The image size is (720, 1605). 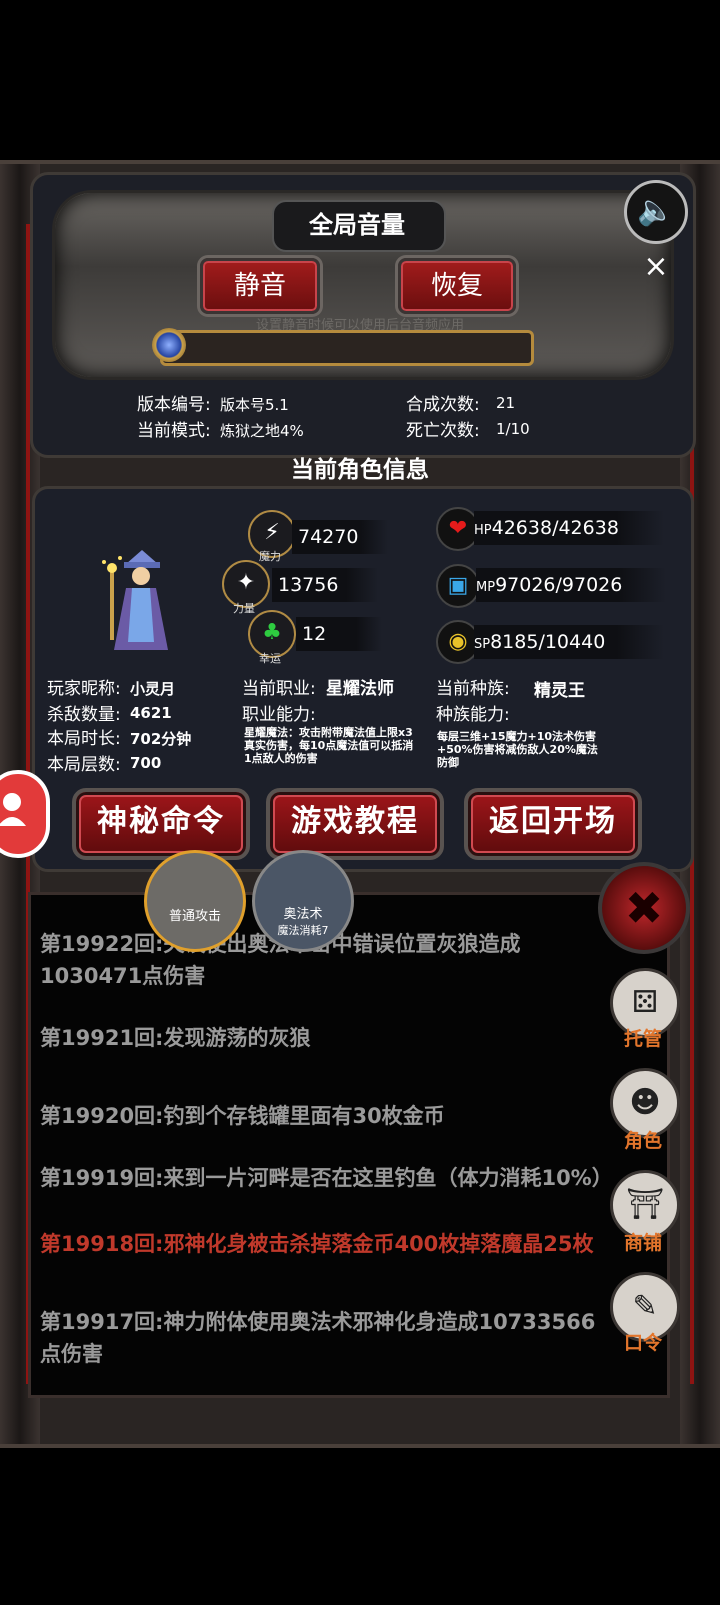 I want to click on hp-label: HP, so click(x=483, y=530).